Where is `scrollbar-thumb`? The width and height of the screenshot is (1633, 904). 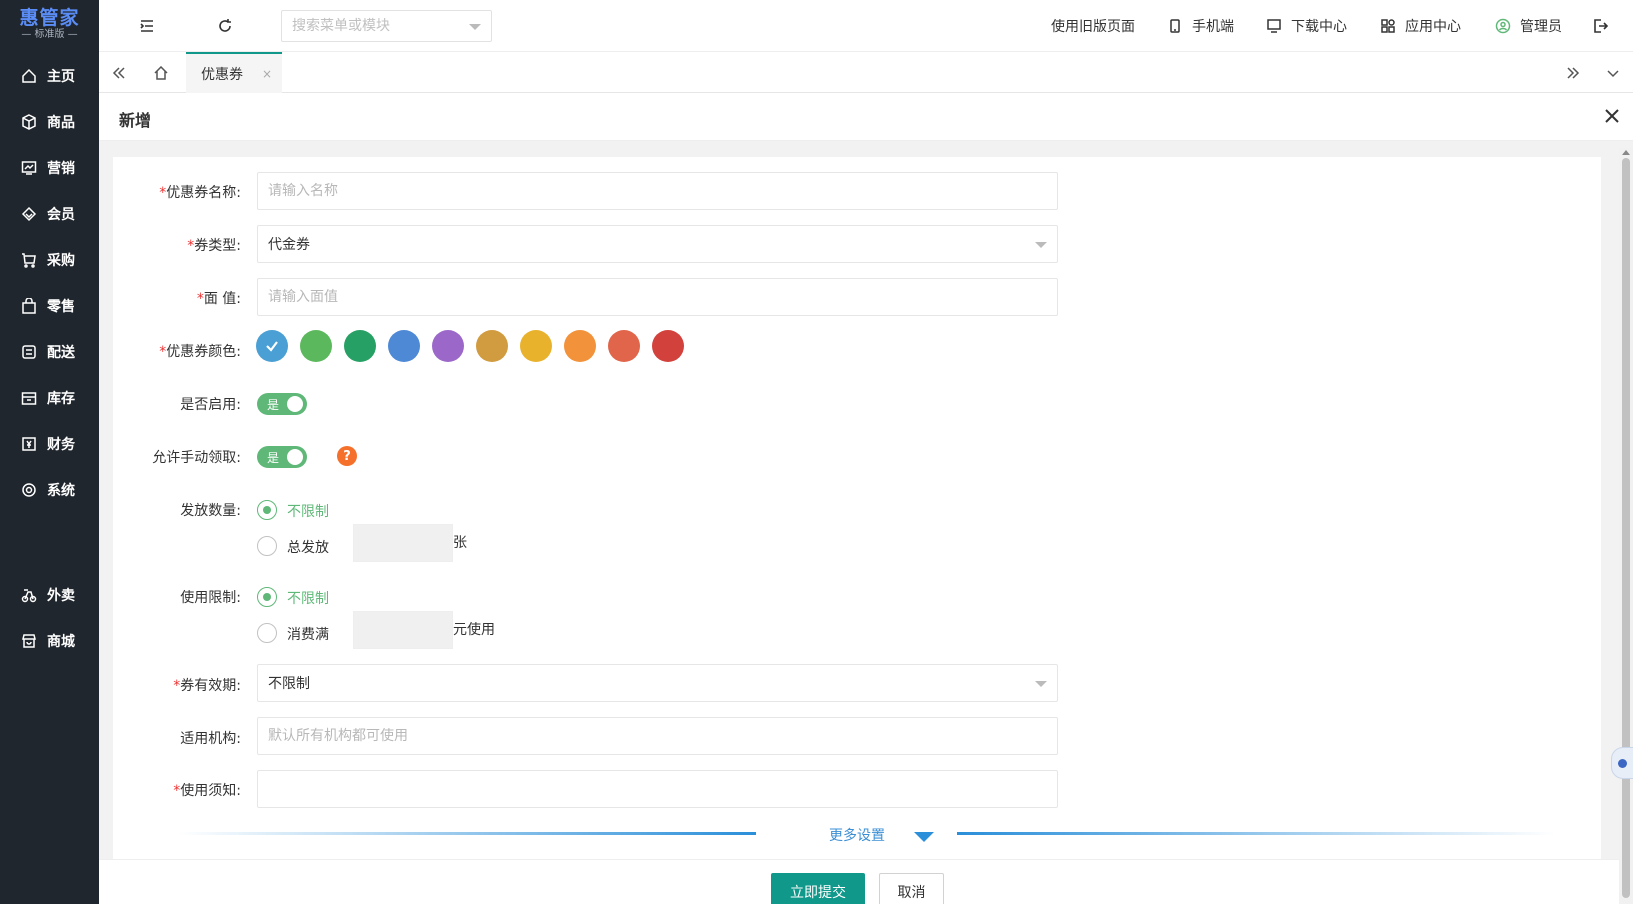 scrollbar-thumb is located at coordinates (1626, 528).